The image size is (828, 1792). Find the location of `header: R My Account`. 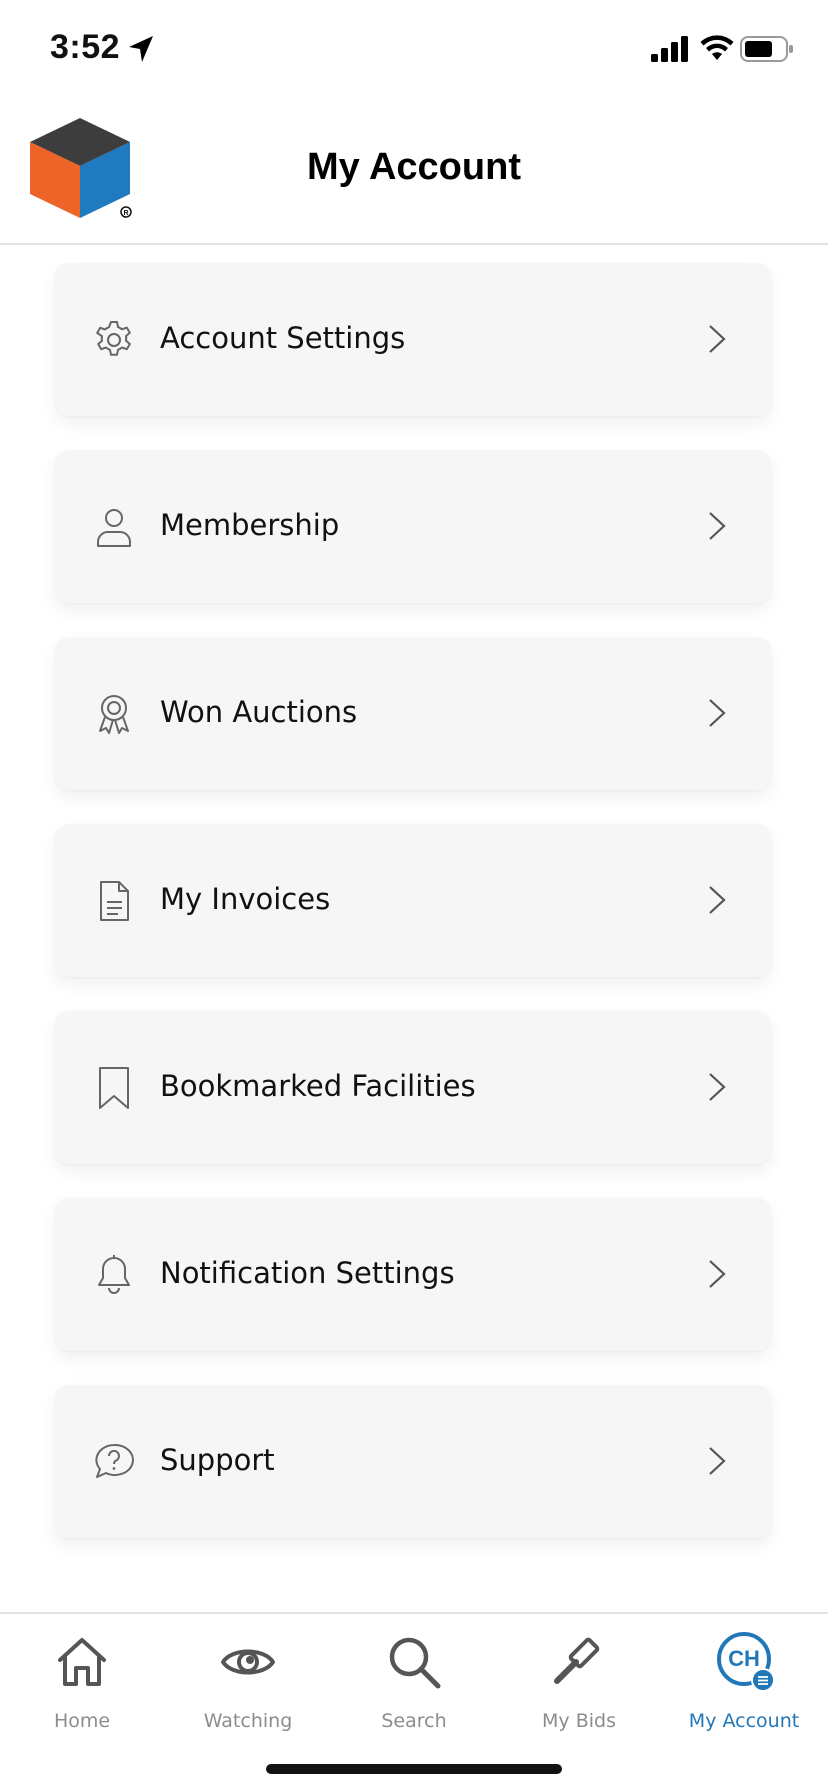

header: R My Account is located at coordinates (414, 172).